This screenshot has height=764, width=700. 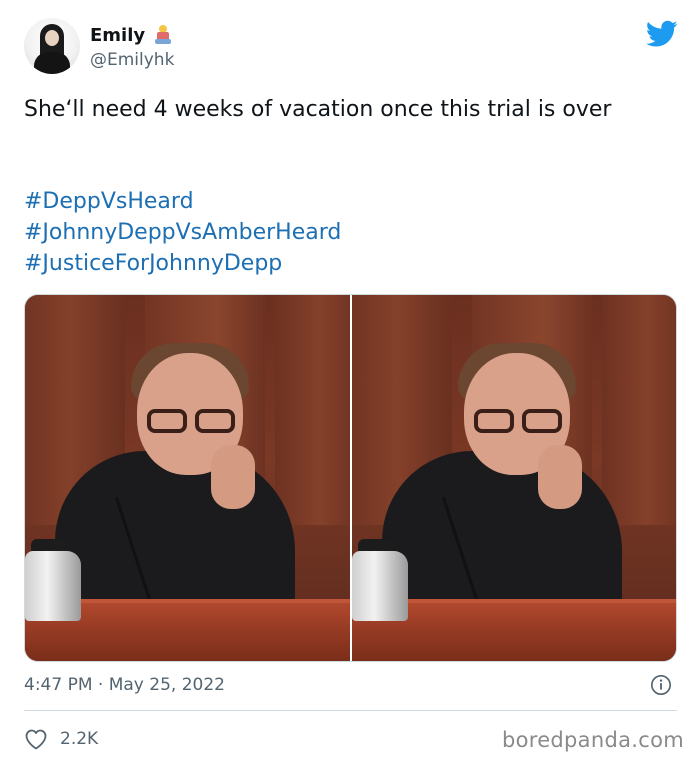 What do you see at coordinates (349, 201) in the screenshot?
I see `hashtag-link: #DeppVsHeard` at bounding box center [349, 201].